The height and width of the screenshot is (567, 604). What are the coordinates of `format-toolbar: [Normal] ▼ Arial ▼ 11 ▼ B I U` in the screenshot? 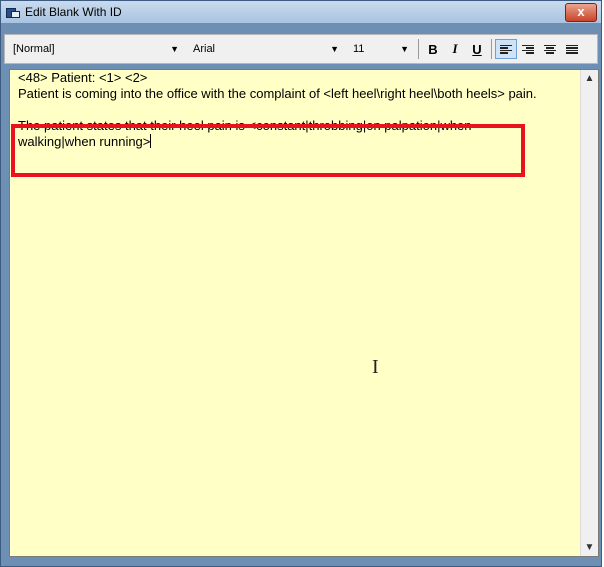 It's located at (301, 49).